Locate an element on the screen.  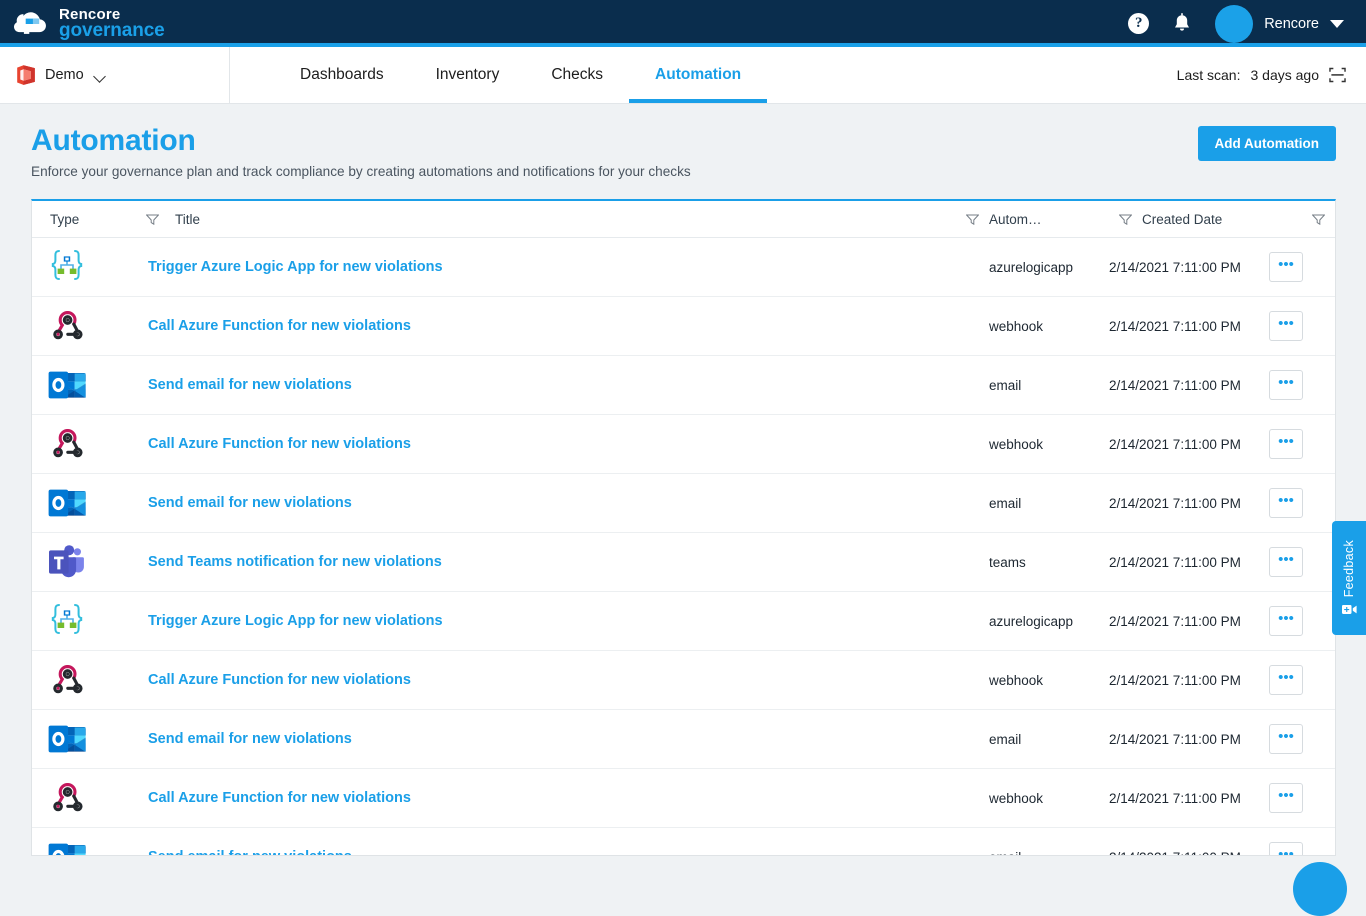
help-icon: ? is located at coordinates (1139, 23).